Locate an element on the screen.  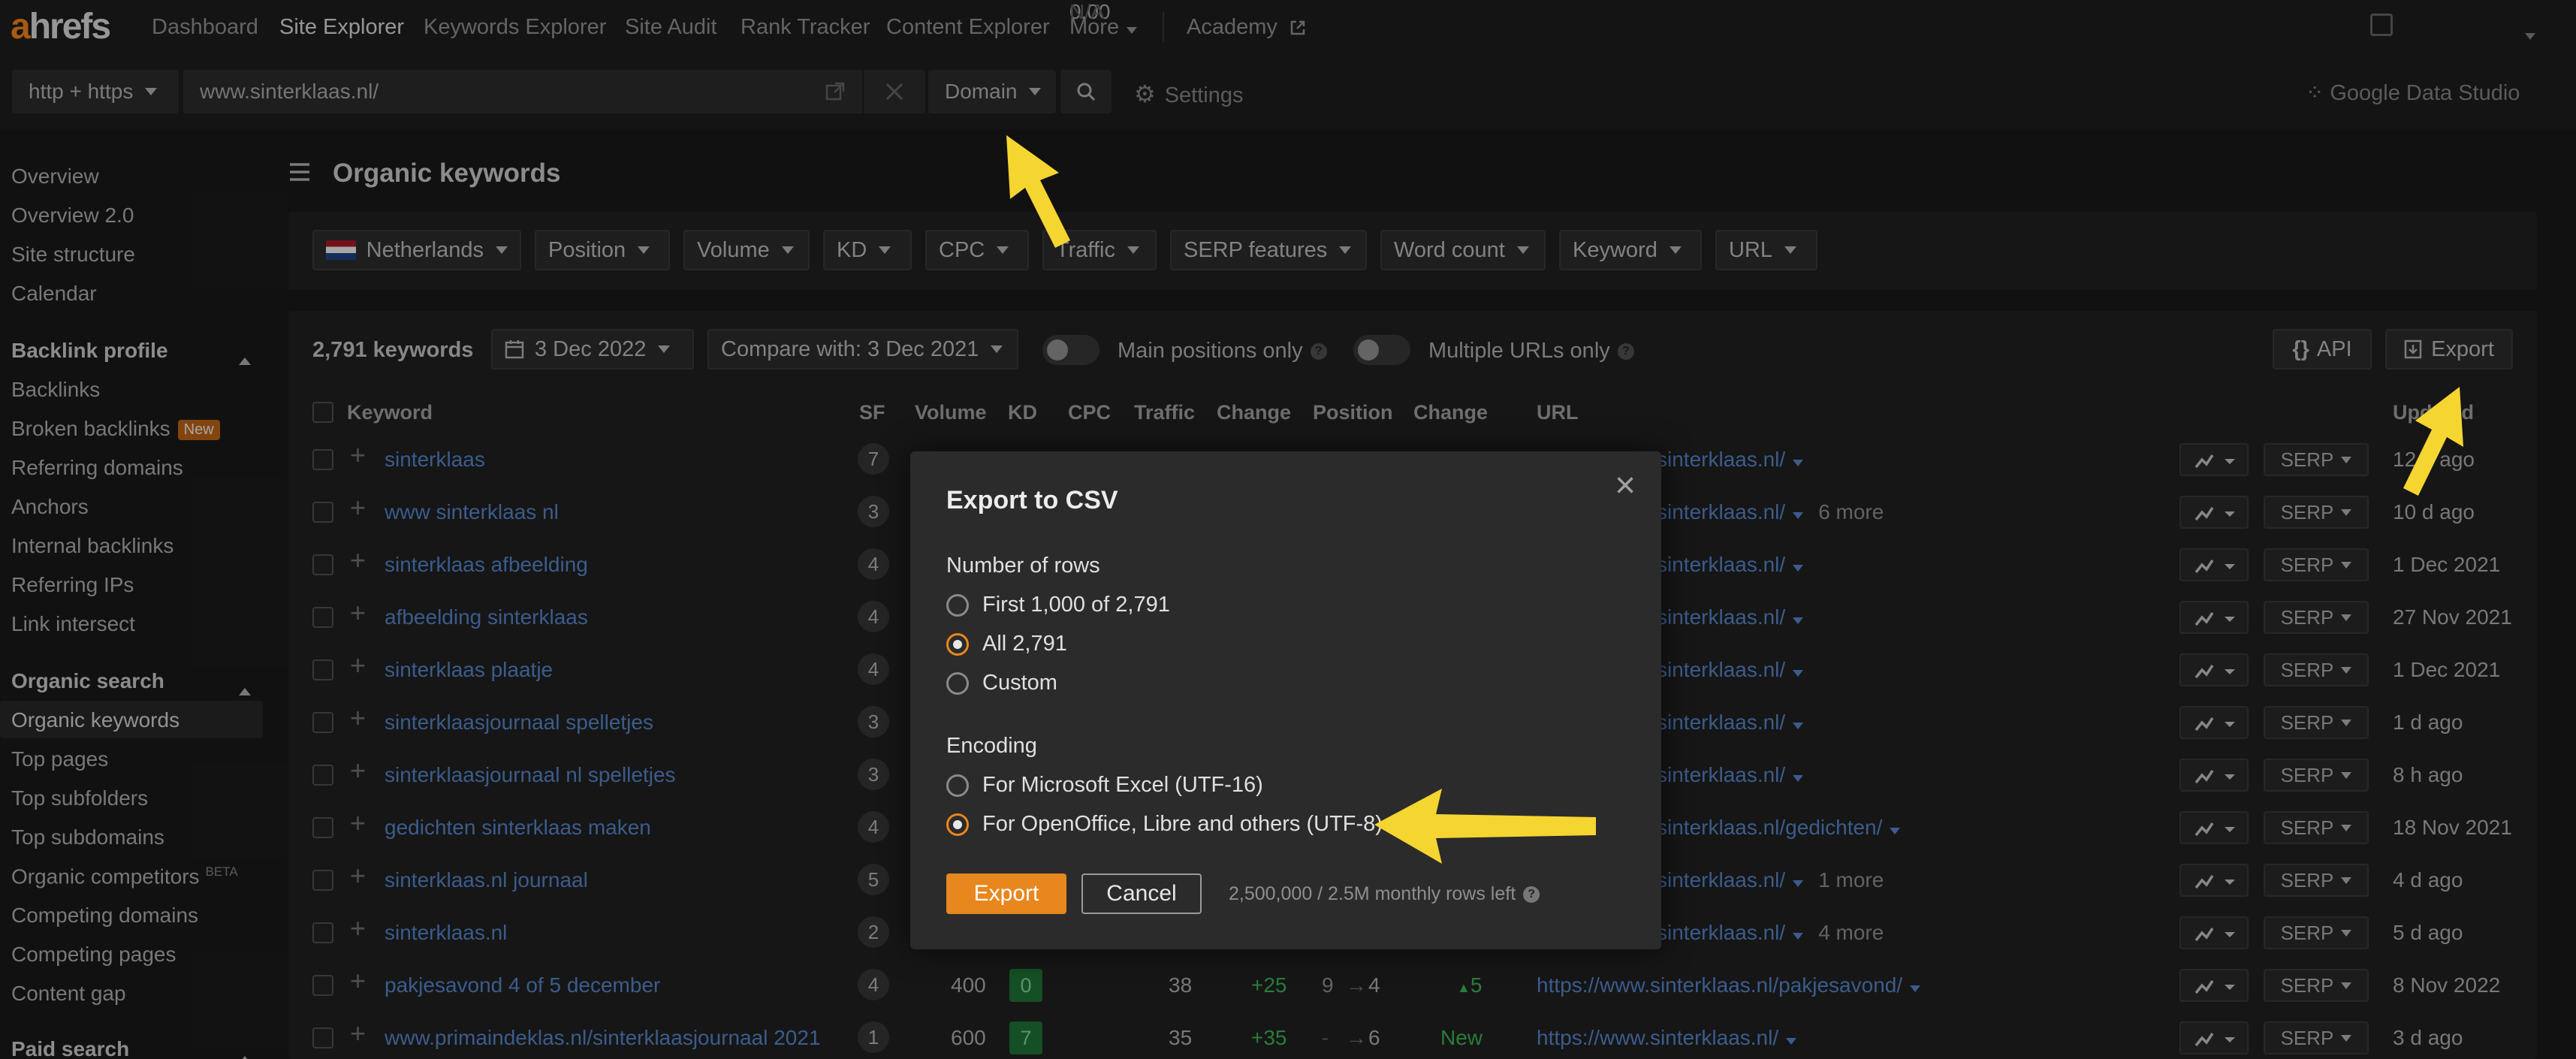
dialog-export-button: Export is located at coordinates (1006, 894).